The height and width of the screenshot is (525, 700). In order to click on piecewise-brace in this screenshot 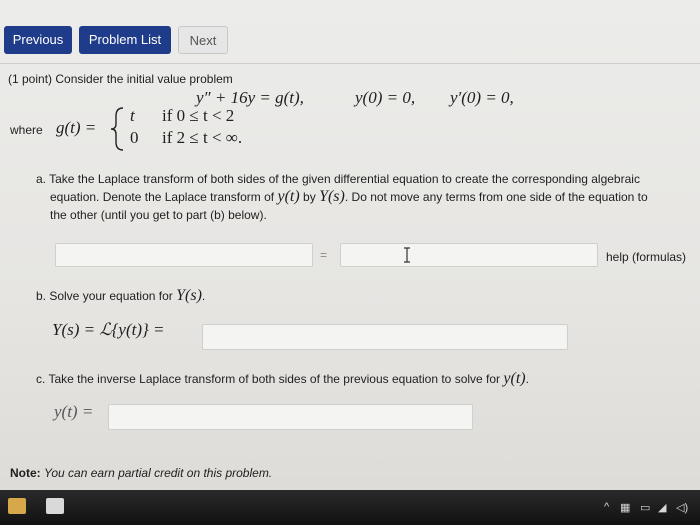, I will do `click(117, 129)`.